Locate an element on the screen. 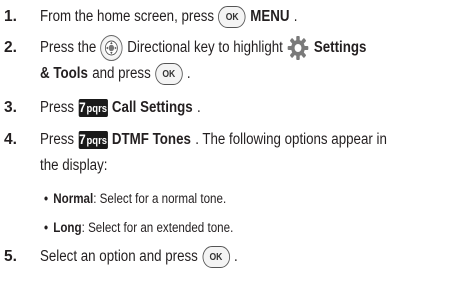 This screenshot has width=472, height=294. step-number: 5. is located at coordinates (10, 256).